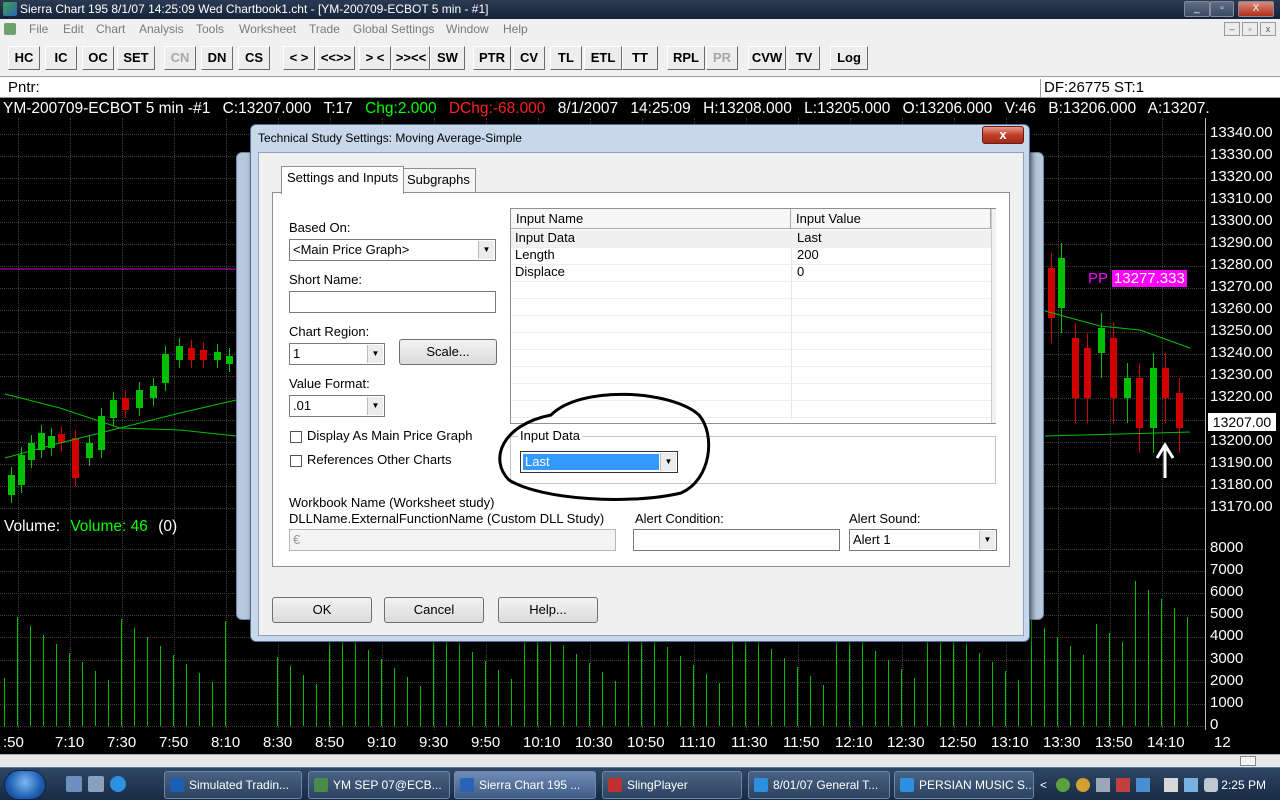 The width and height of the screenshot is (1280, 800). Describe the element at coordinates (392, 250) in the screenshot. I see `based-on-select: <Main Price Graph> ▼` at that location.